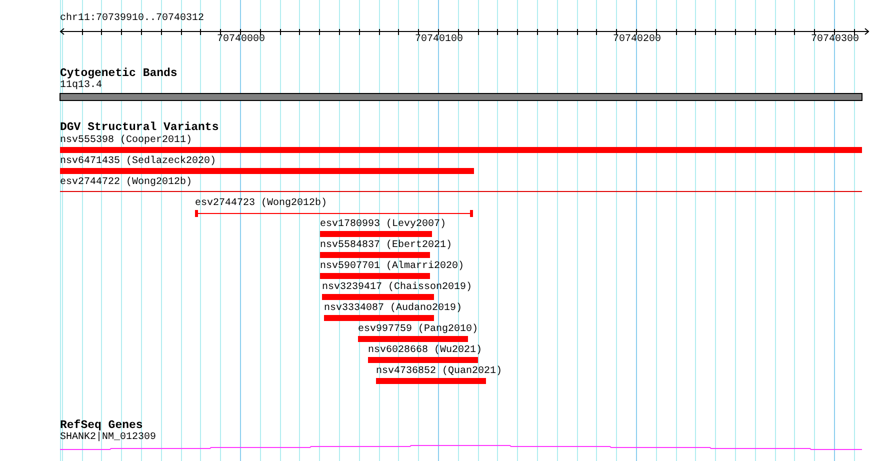 The height and width of the screenshot is (461, 890). Describe the element at coordinates (139, 127) in the screenshot. I see `track-title: DGV Structural Variants` at that location.